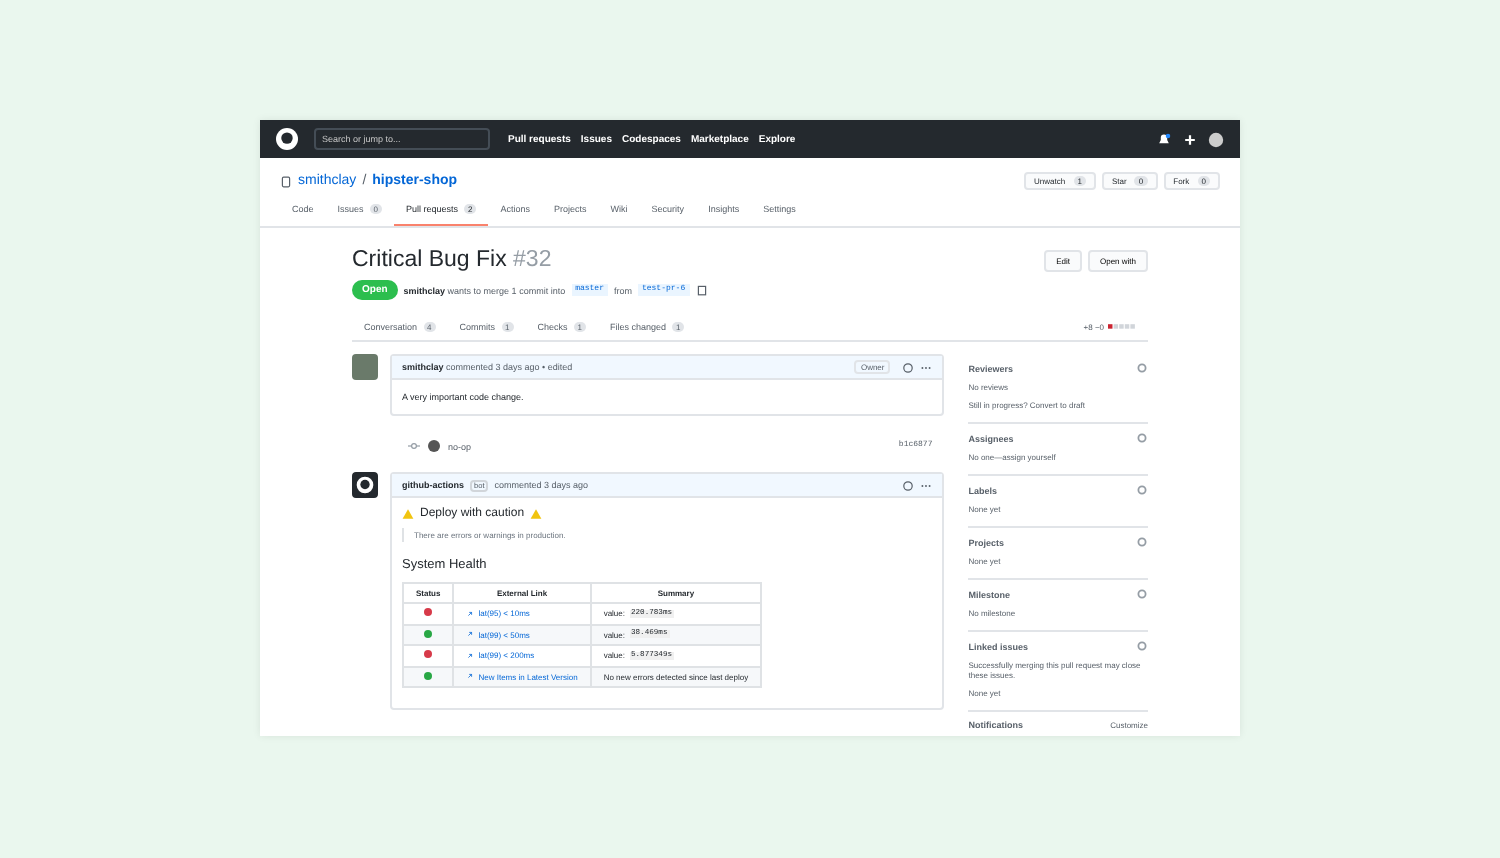  I want to click on pr-title: Critical Bug Fix #32, so click(452, 260).